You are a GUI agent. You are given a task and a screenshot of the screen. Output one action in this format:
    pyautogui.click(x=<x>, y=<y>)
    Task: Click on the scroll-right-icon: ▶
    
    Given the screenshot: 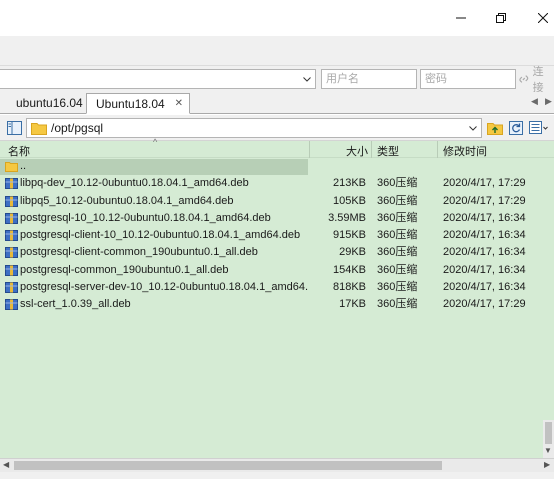 What is the action you would take?
    pyautogui.click(x=547, y=464)
    